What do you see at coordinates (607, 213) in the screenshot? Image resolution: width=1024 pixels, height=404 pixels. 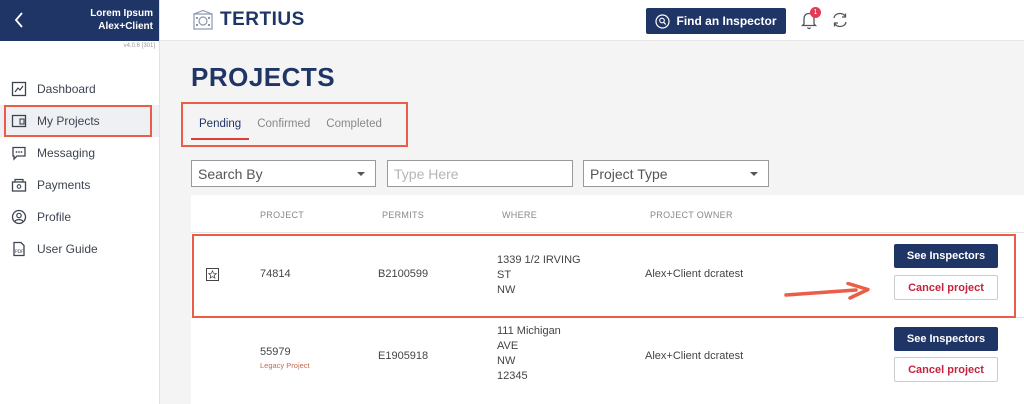 I see `table-header: PROJECT PERMITS WHERE PROJECT OWNER` at bounding box center [607, 213].